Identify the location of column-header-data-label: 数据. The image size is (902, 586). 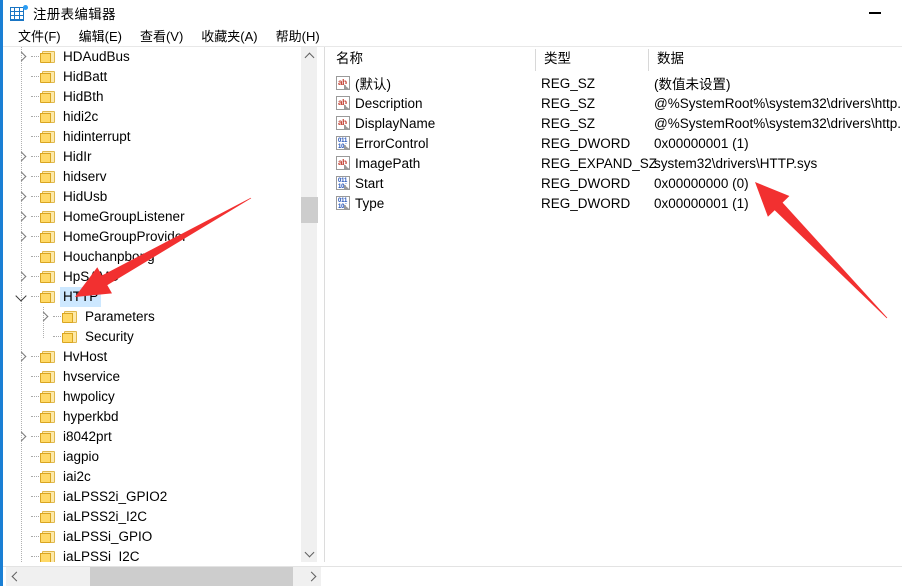
(670, 58).